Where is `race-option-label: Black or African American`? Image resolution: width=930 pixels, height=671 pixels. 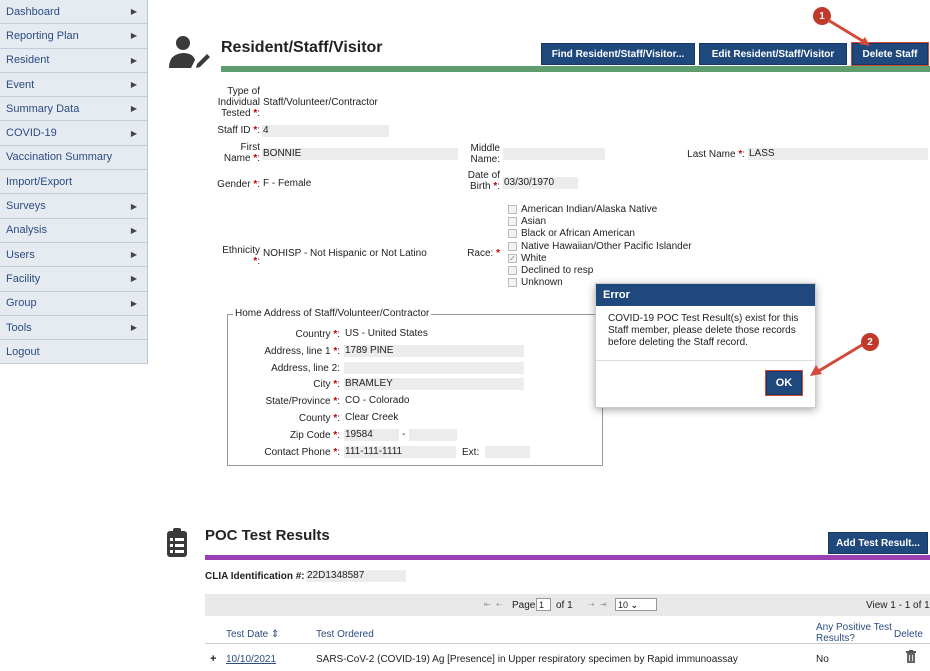 race-option-label: Black or African American is located at coordinates (578, 234).